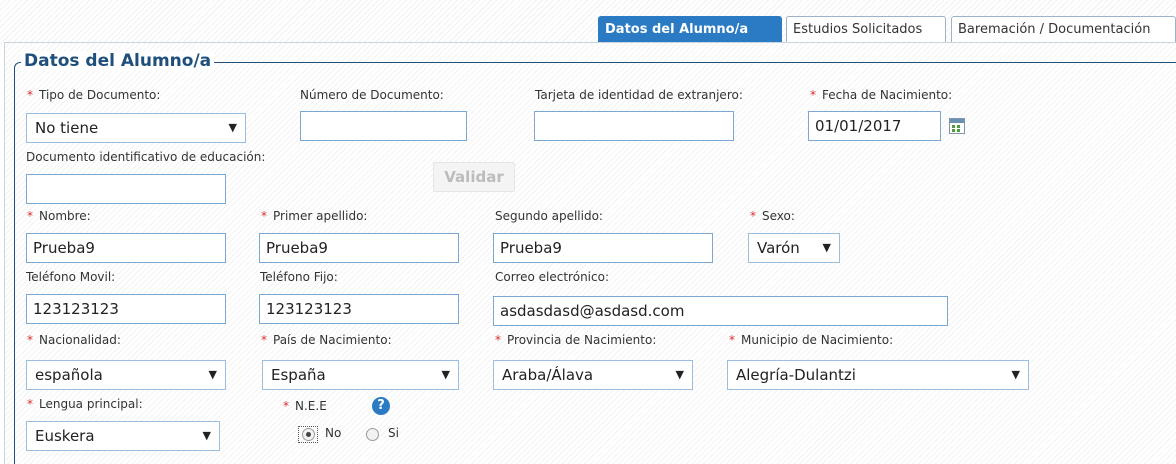 Image resolution: width=1176 pixels, height=464 pixels. What do you see at coordinates (1063, 29) in the screenshot?
I see `tab-baremacion: Baremación / Documentación` at bounding box center [1063, 29].